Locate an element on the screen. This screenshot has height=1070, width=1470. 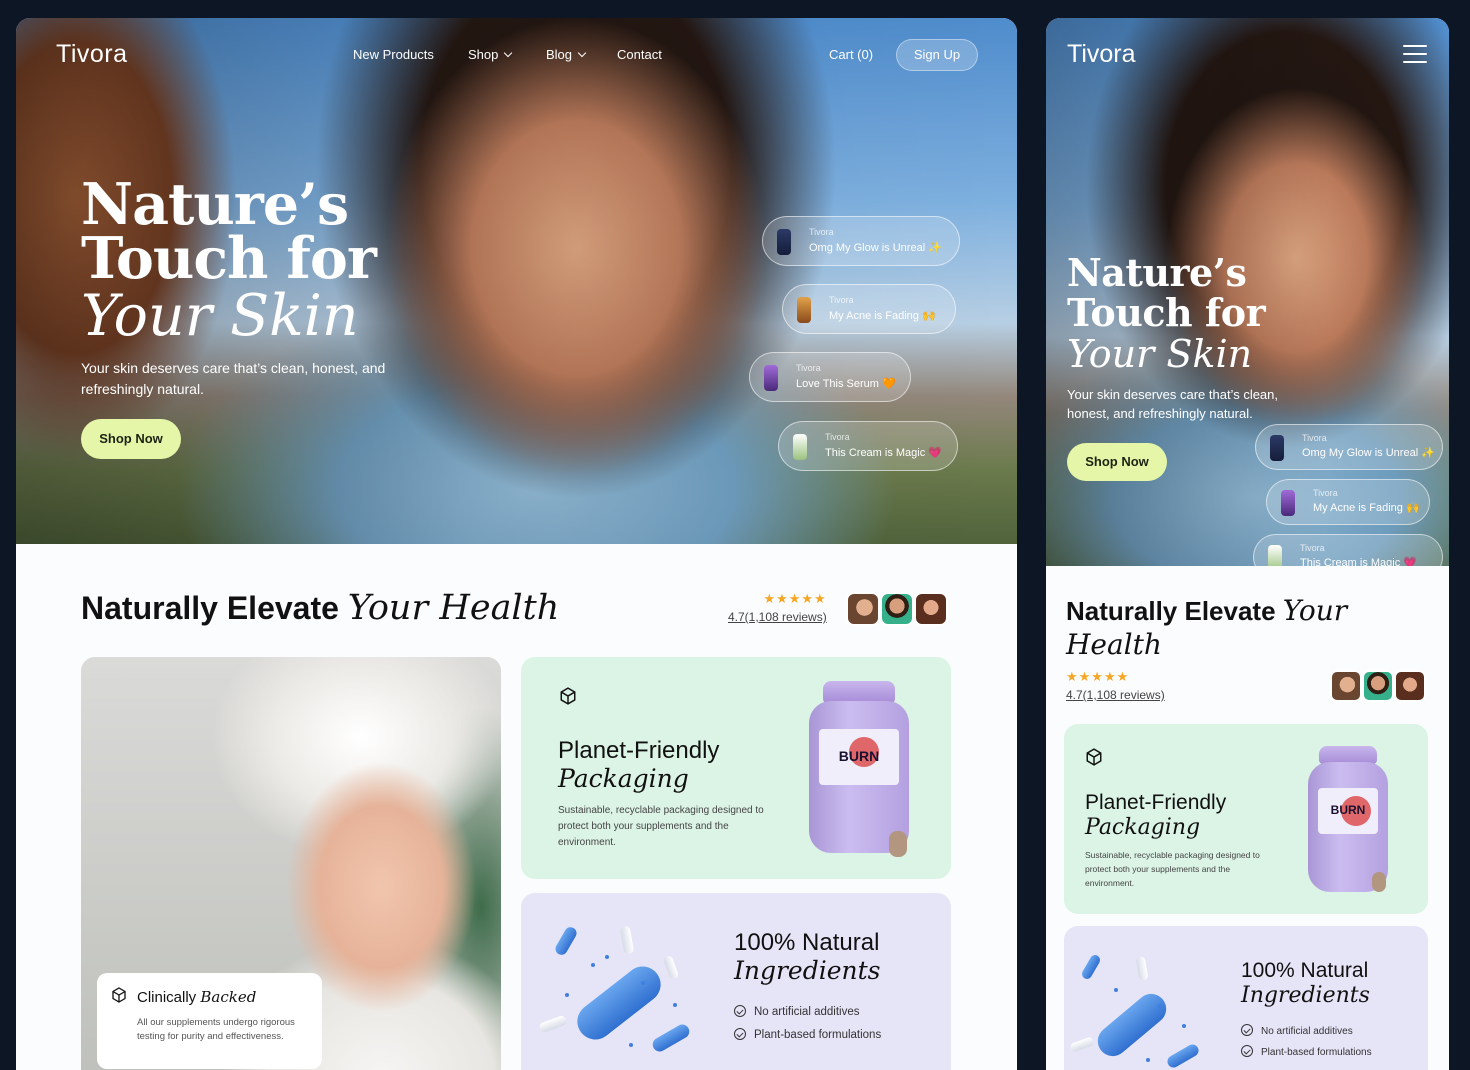
bottle-label: BURN is located at coordinates (1348, 811).